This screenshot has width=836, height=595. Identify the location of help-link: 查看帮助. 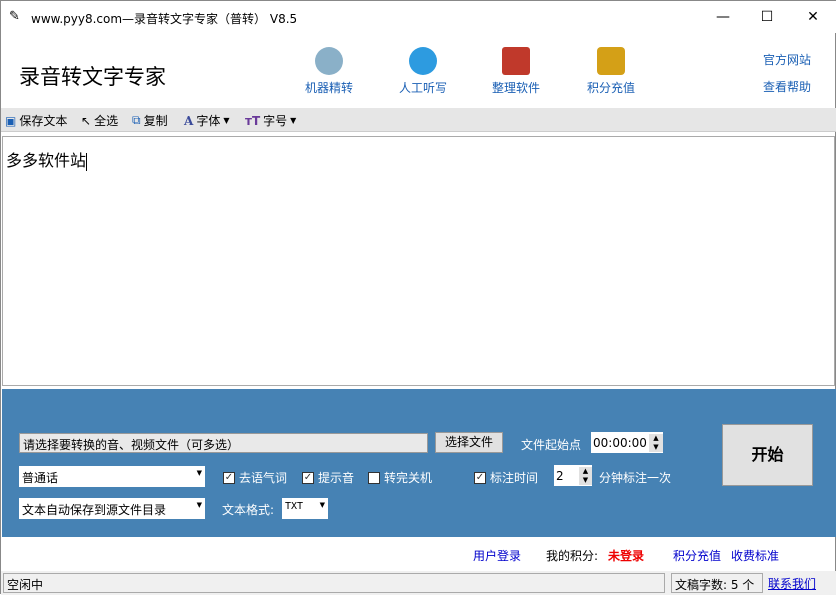
(787, 86).